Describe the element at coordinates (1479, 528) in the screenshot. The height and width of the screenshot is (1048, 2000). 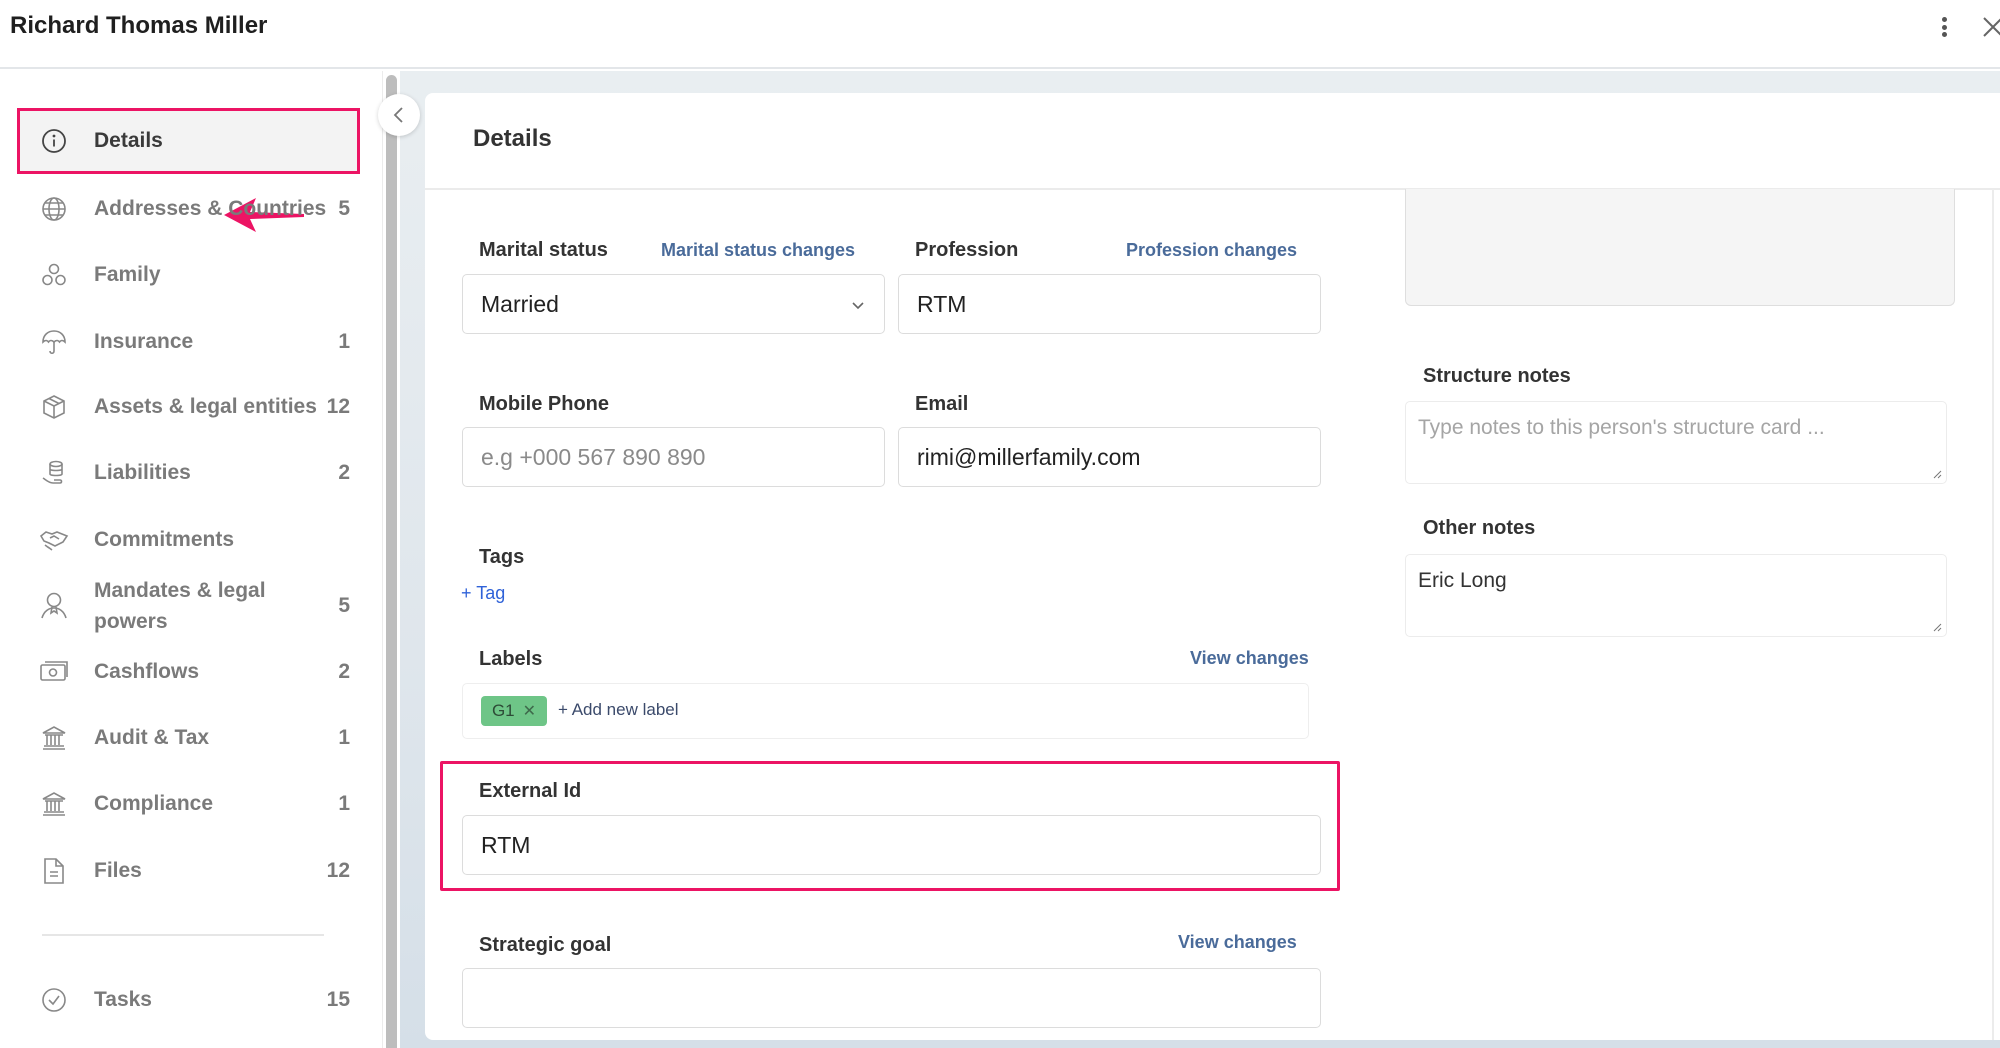
I see `other-notes-label: Other notes` at that location.